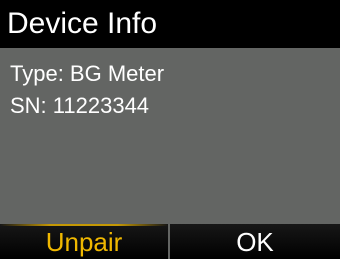  Describe the element at coordinates (85, 241) in the screenshot. I see `unpair-button: Unpair` at that location.